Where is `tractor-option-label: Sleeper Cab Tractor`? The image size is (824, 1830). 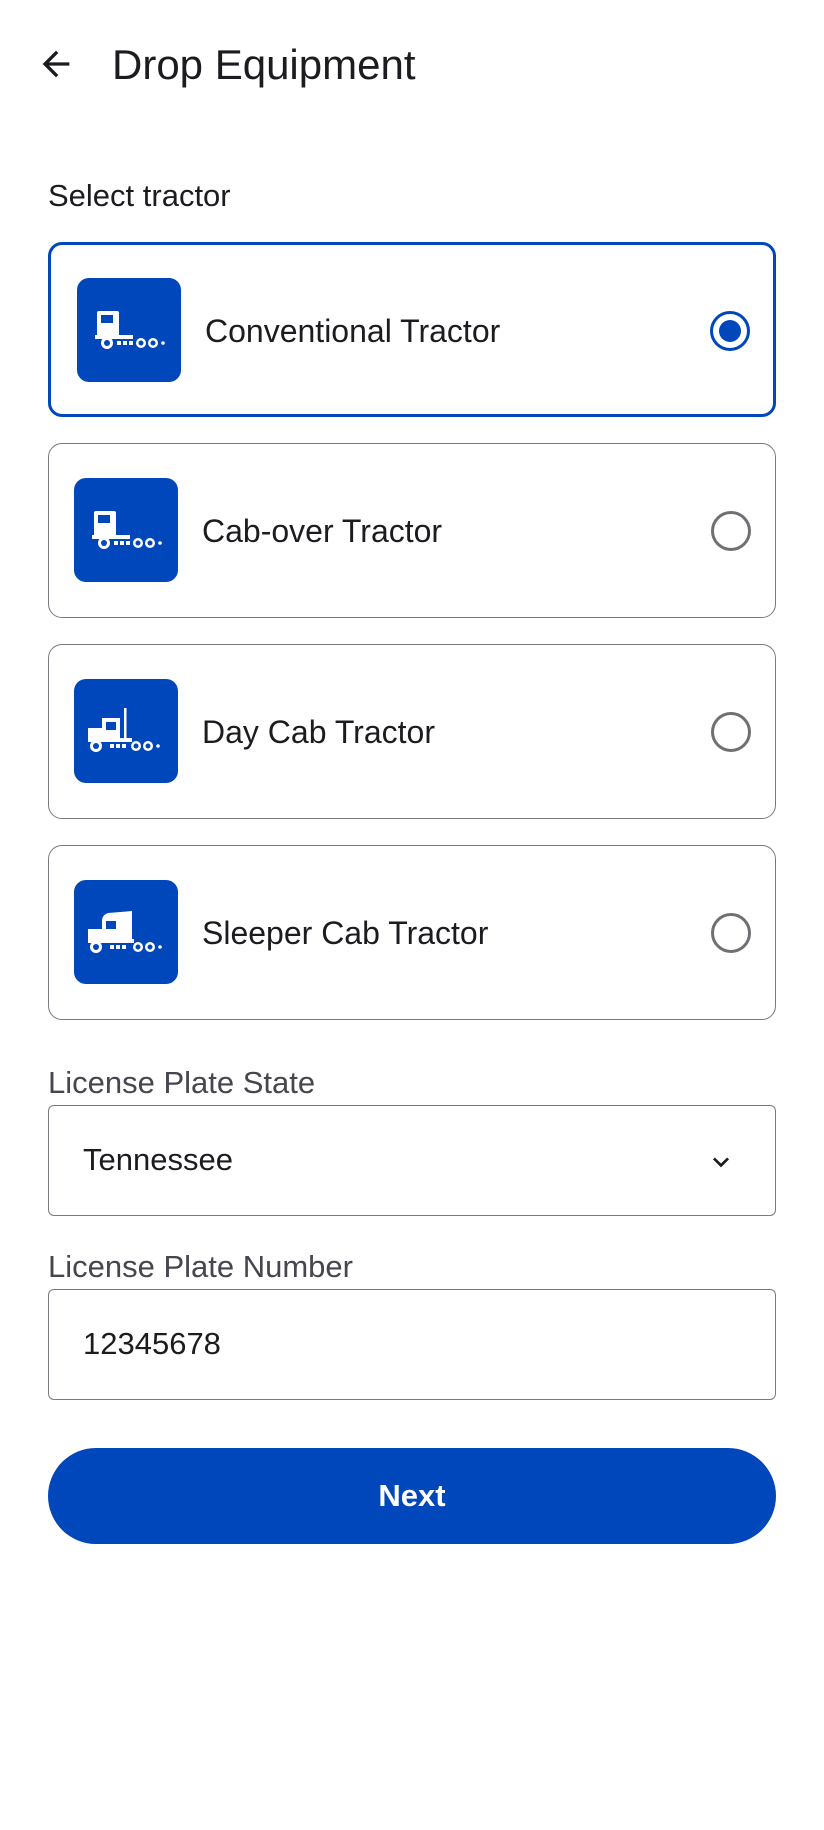
tractor-option-label: Sleeper Cab Tractor is located at coordinates (345, 933).